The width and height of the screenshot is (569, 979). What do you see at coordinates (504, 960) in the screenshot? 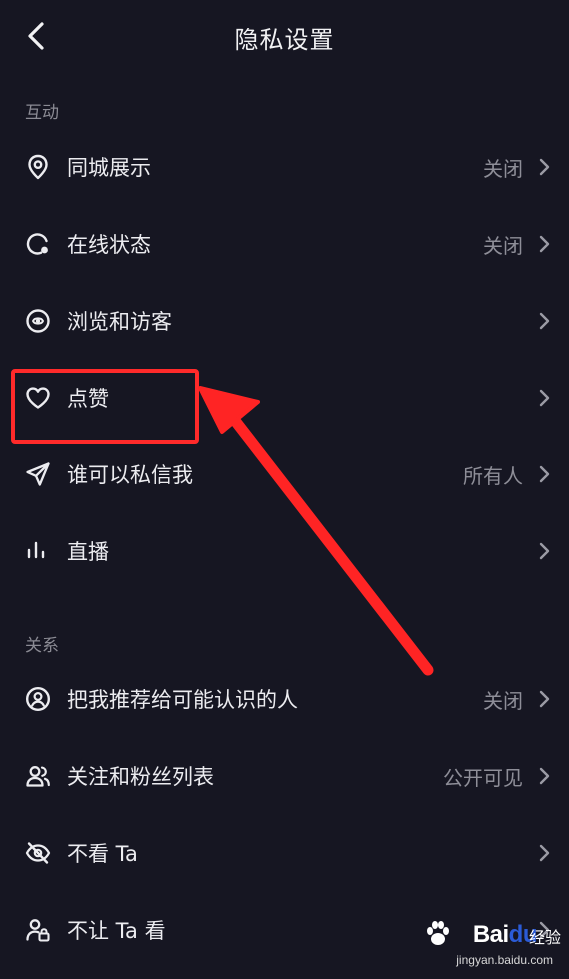
I see `watermark-url: jingyan.baidu.com` at bounding box center [504, 960].